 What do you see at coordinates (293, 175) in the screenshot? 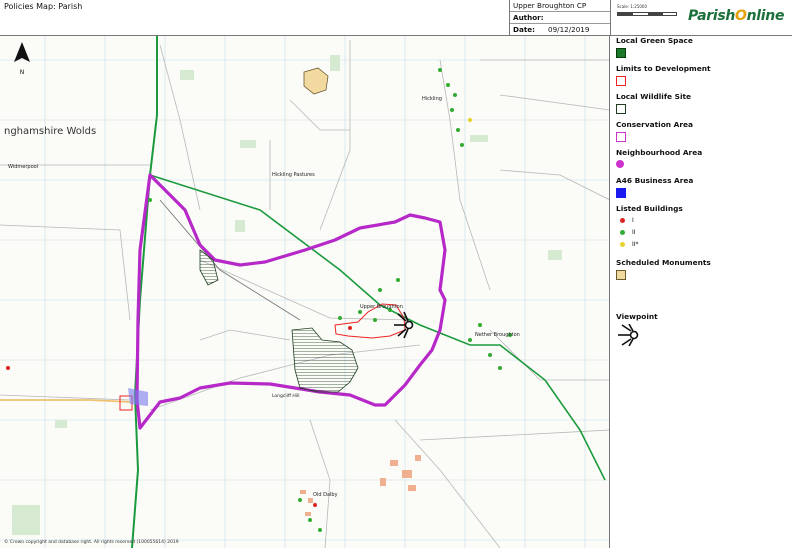
I see `place-label-hickling-pastures: Hickling Pastures` at bounding box center [293, 175].